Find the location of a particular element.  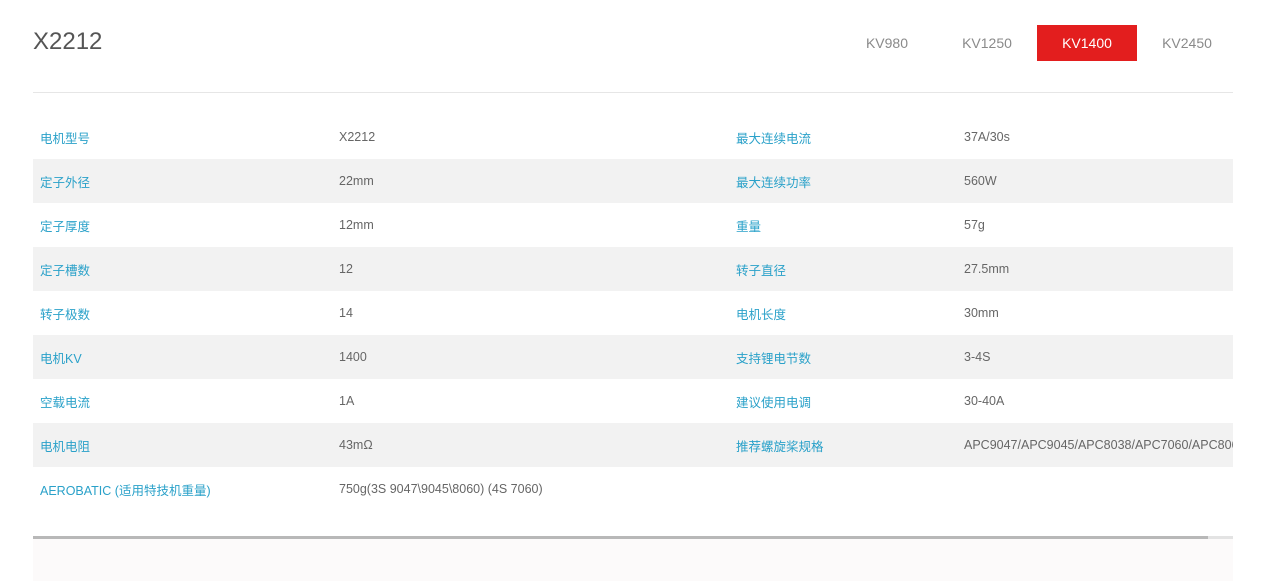

spec-value: 1400 is located at coordinates (353, 357).